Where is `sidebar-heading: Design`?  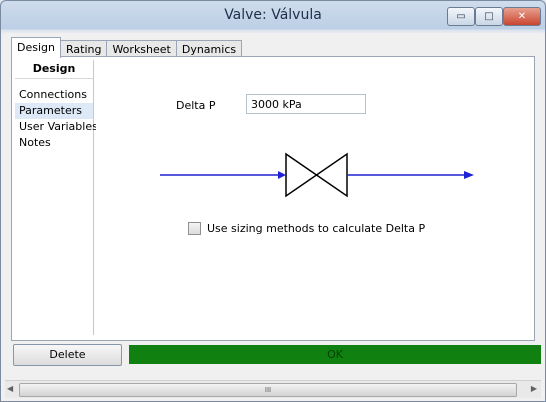
sidebar-heading: Design is located at coordinates (54, 69).